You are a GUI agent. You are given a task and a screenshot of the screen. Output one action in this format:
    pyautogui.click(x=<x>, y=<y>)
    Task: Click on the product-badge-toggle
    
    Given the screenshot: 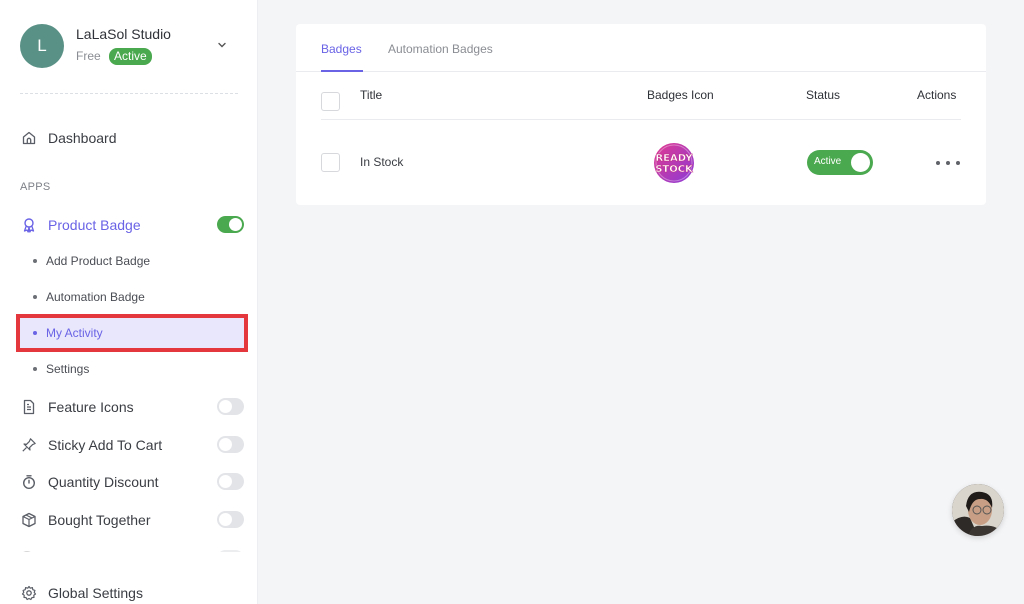 What is the action you would take?
    pyautogui.click(x=230, y=224)
    